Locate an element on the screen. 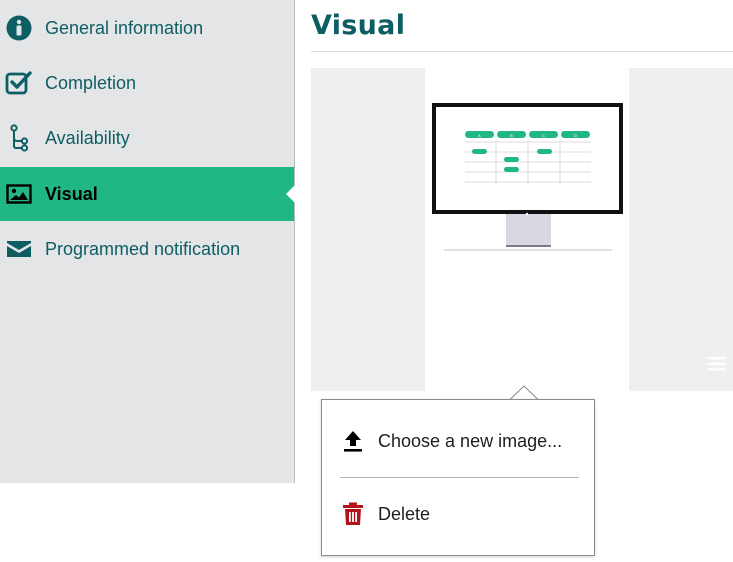 This screenshot has width=733, height=562. preview-header-label: B is located at coordinates (511, 135).